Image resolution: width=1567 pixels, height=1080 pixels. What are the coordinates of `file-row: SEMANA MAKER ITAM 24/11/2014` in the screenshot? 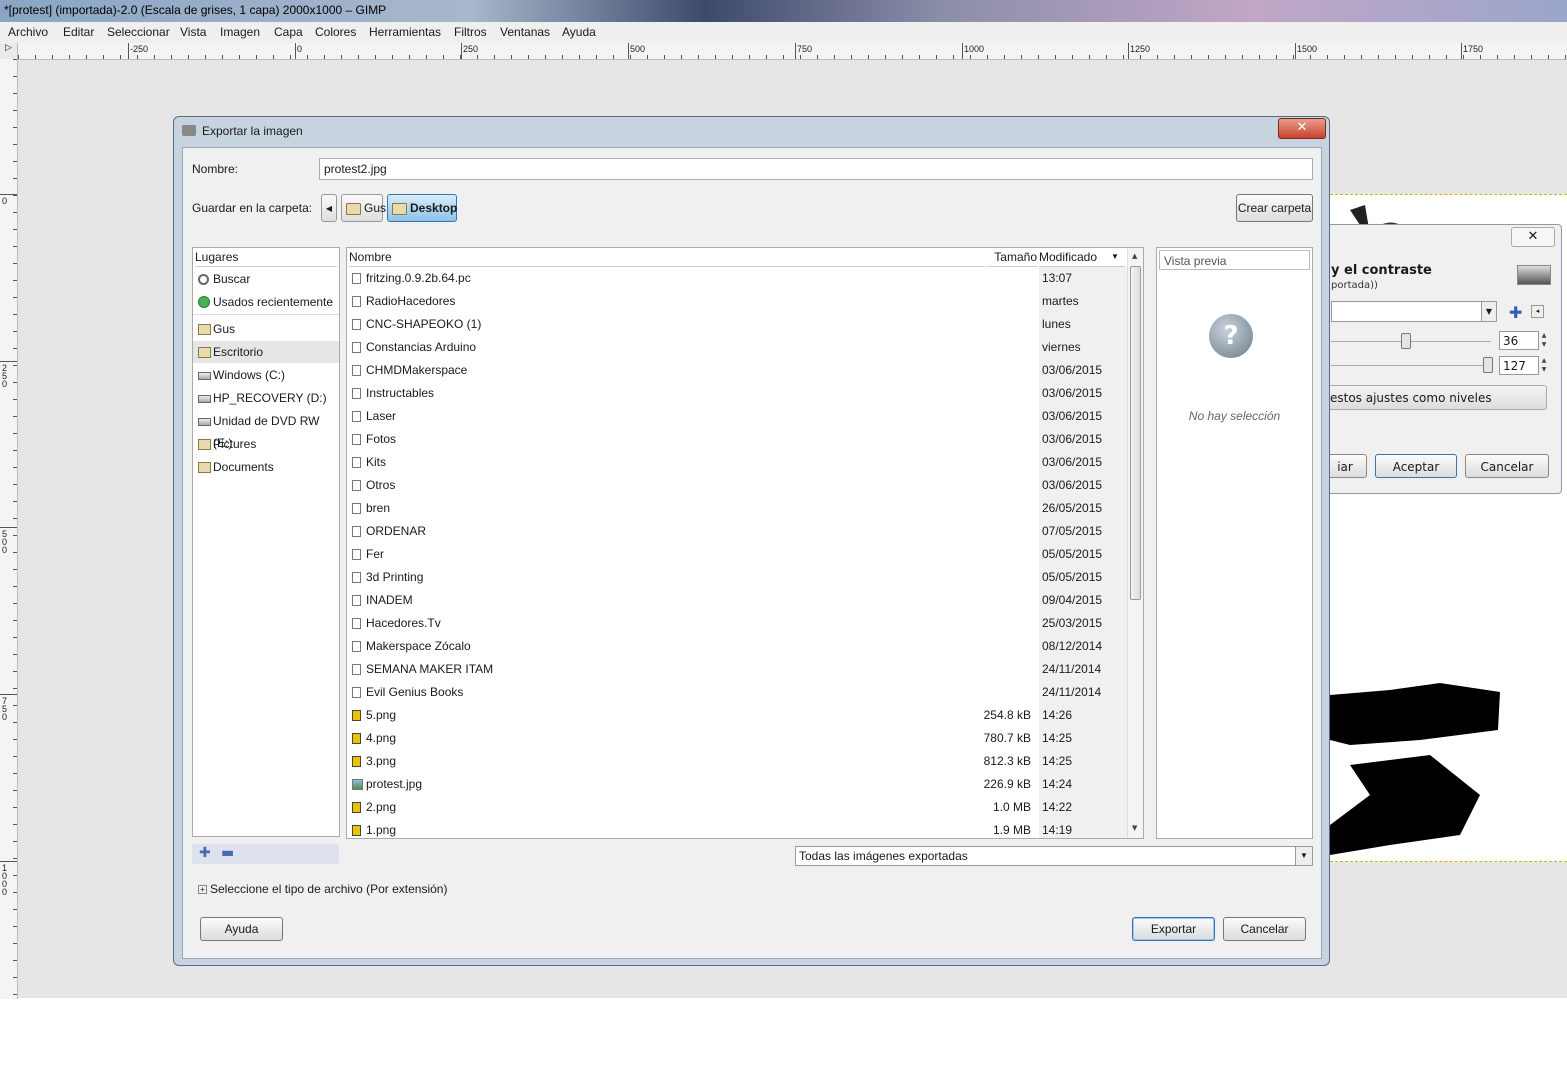 It's located at (737, 669).